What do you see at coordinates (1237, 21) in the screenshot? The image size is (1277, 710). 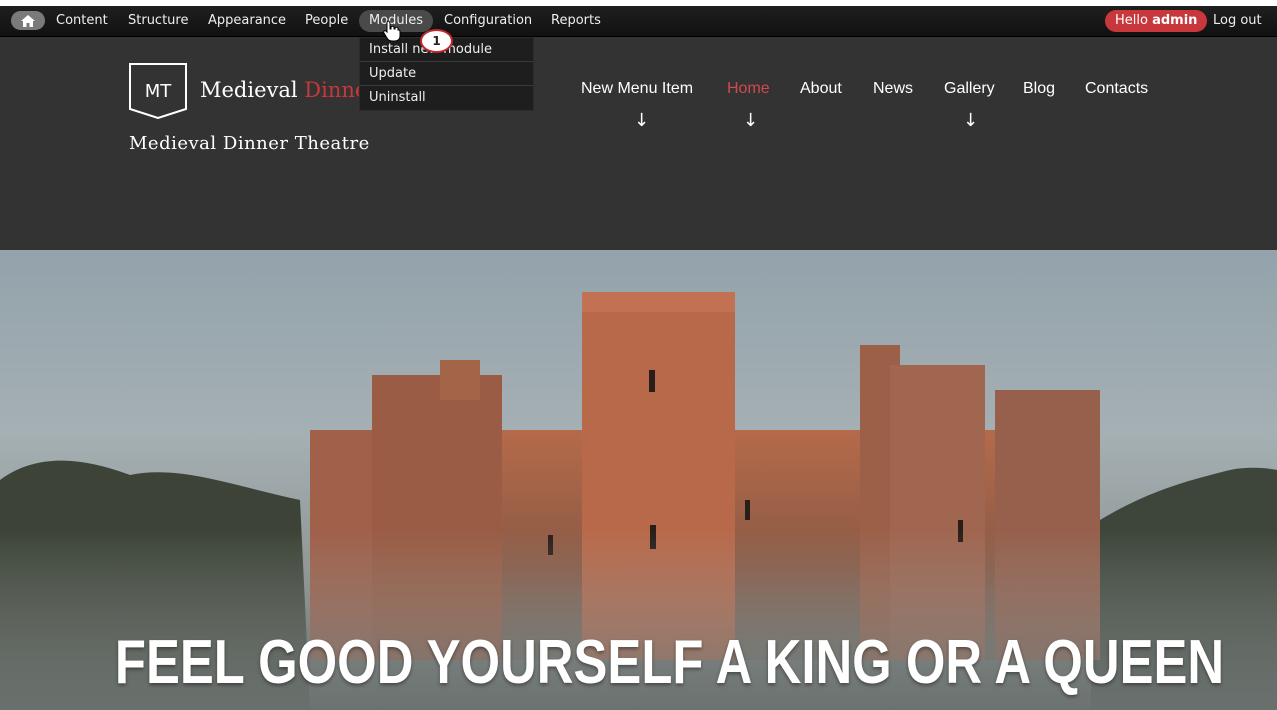 I see `logout-link: Log out` at bounding box center [1237, 21].